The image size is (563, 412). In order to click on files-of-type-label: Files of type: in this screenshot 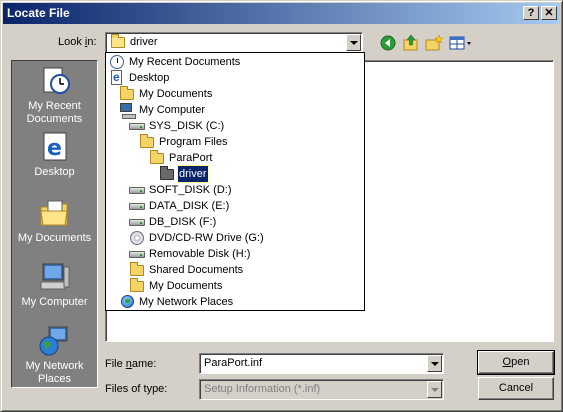, I will do `click(136, 389)`.